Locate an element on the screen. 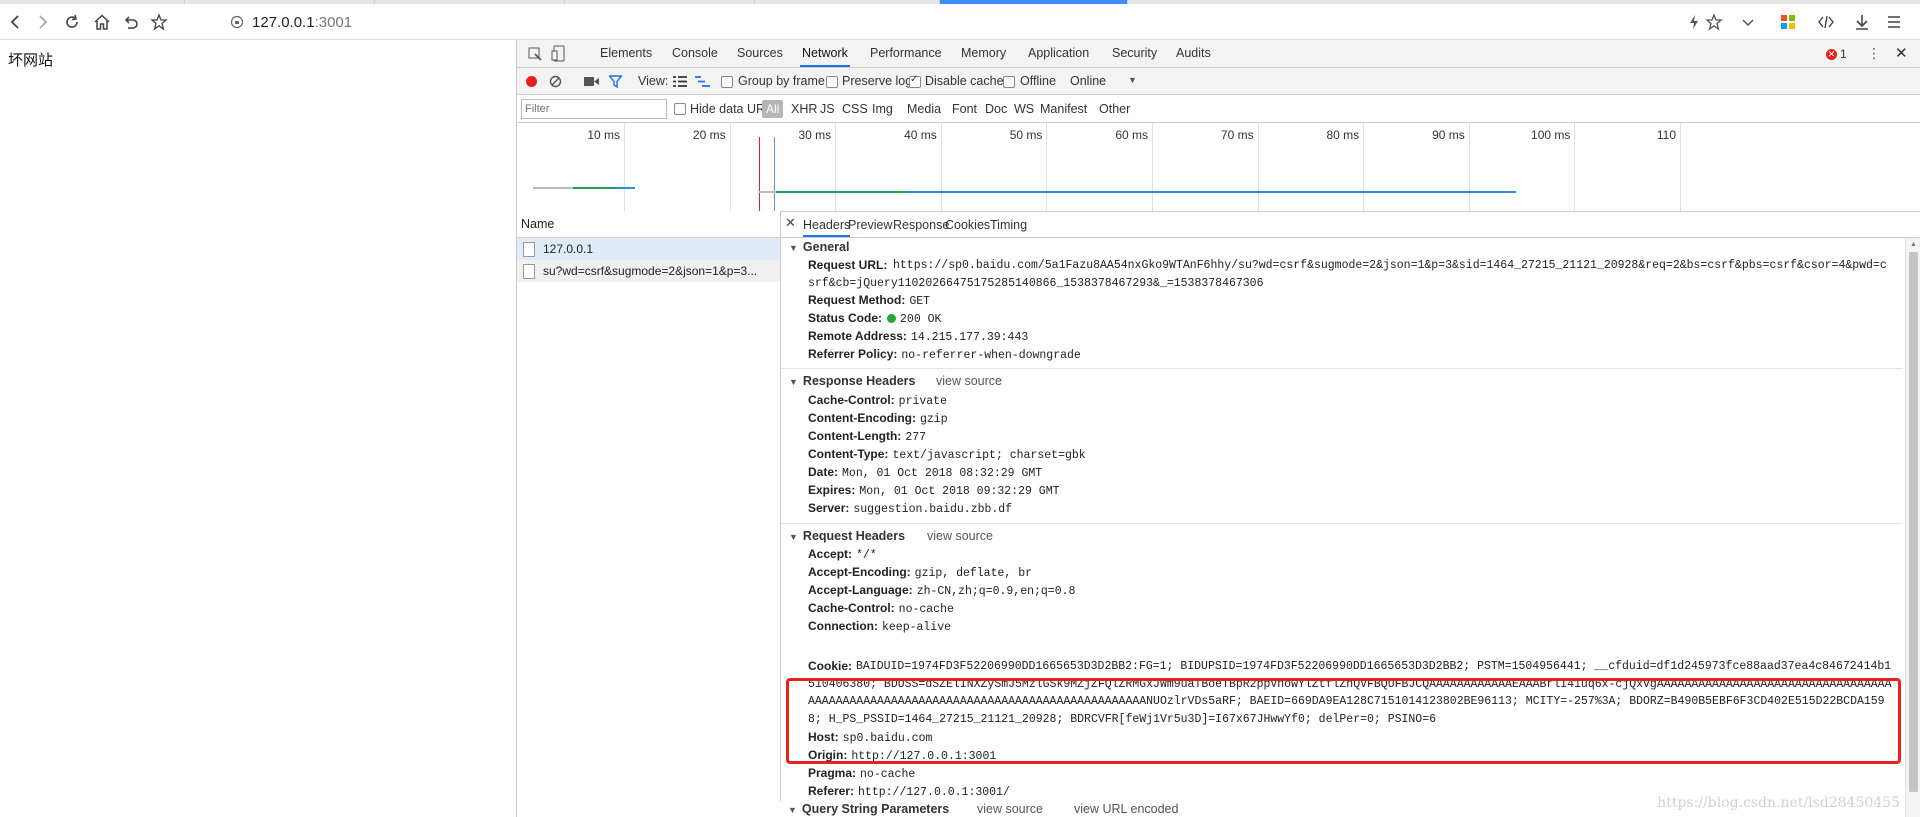 The width and height of the screenshot is (1920, 817). section-title-text: General is located at coordinates (826, 247).